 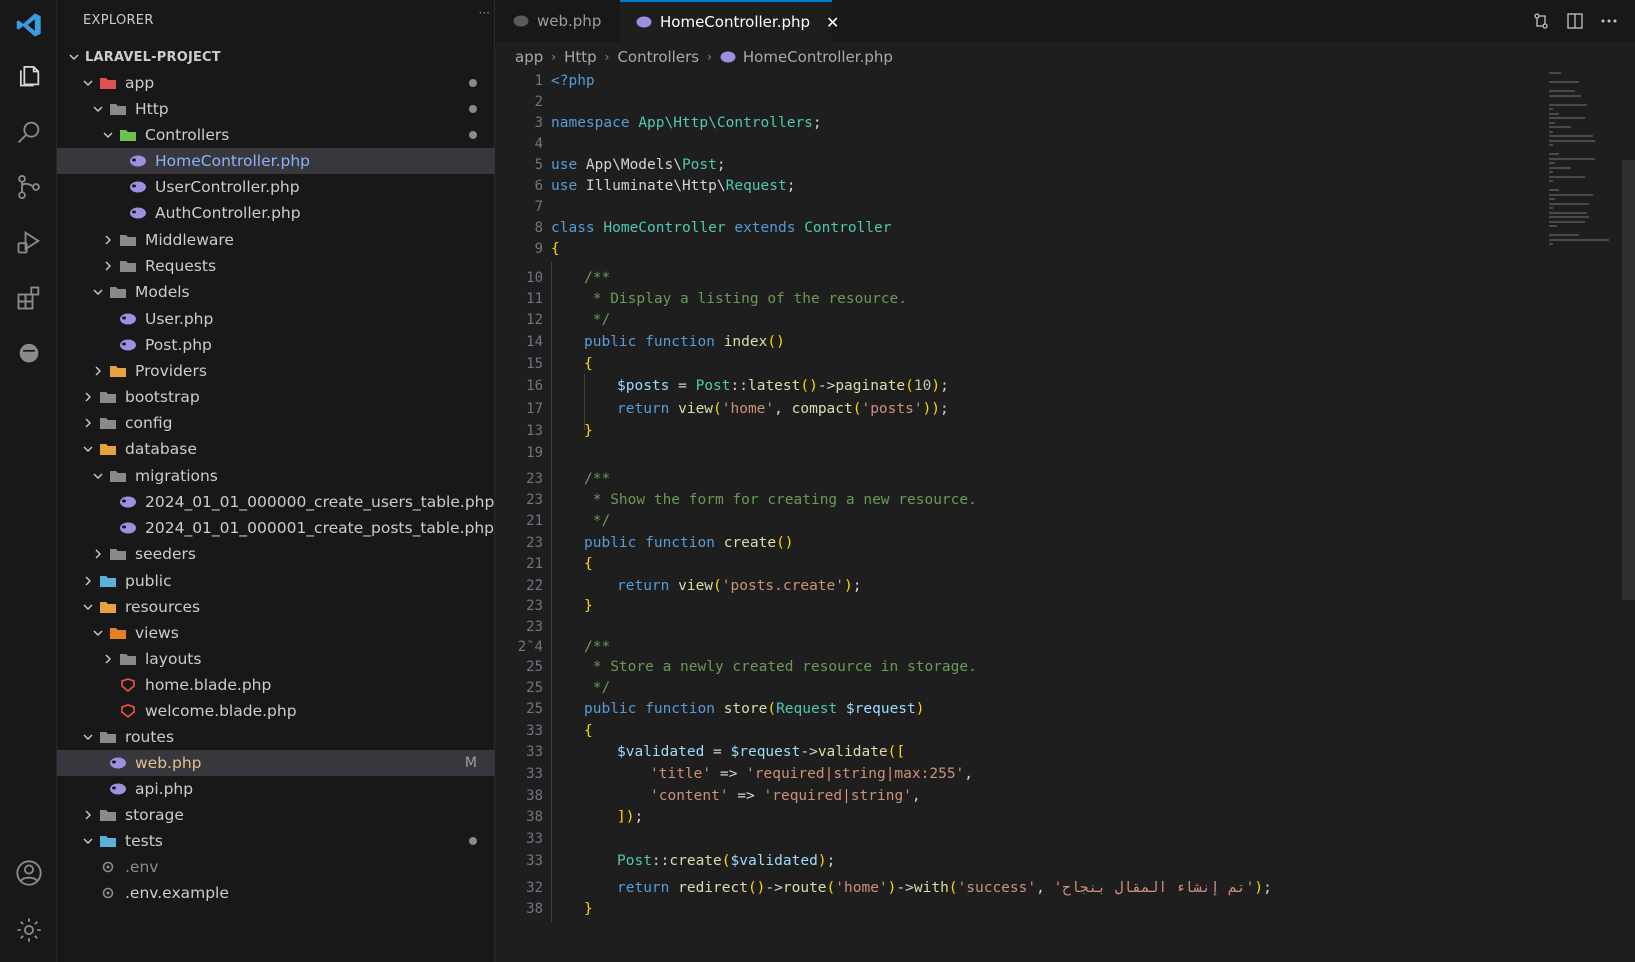 I want to click on code-token: 'success', so click(x=997, y=887).